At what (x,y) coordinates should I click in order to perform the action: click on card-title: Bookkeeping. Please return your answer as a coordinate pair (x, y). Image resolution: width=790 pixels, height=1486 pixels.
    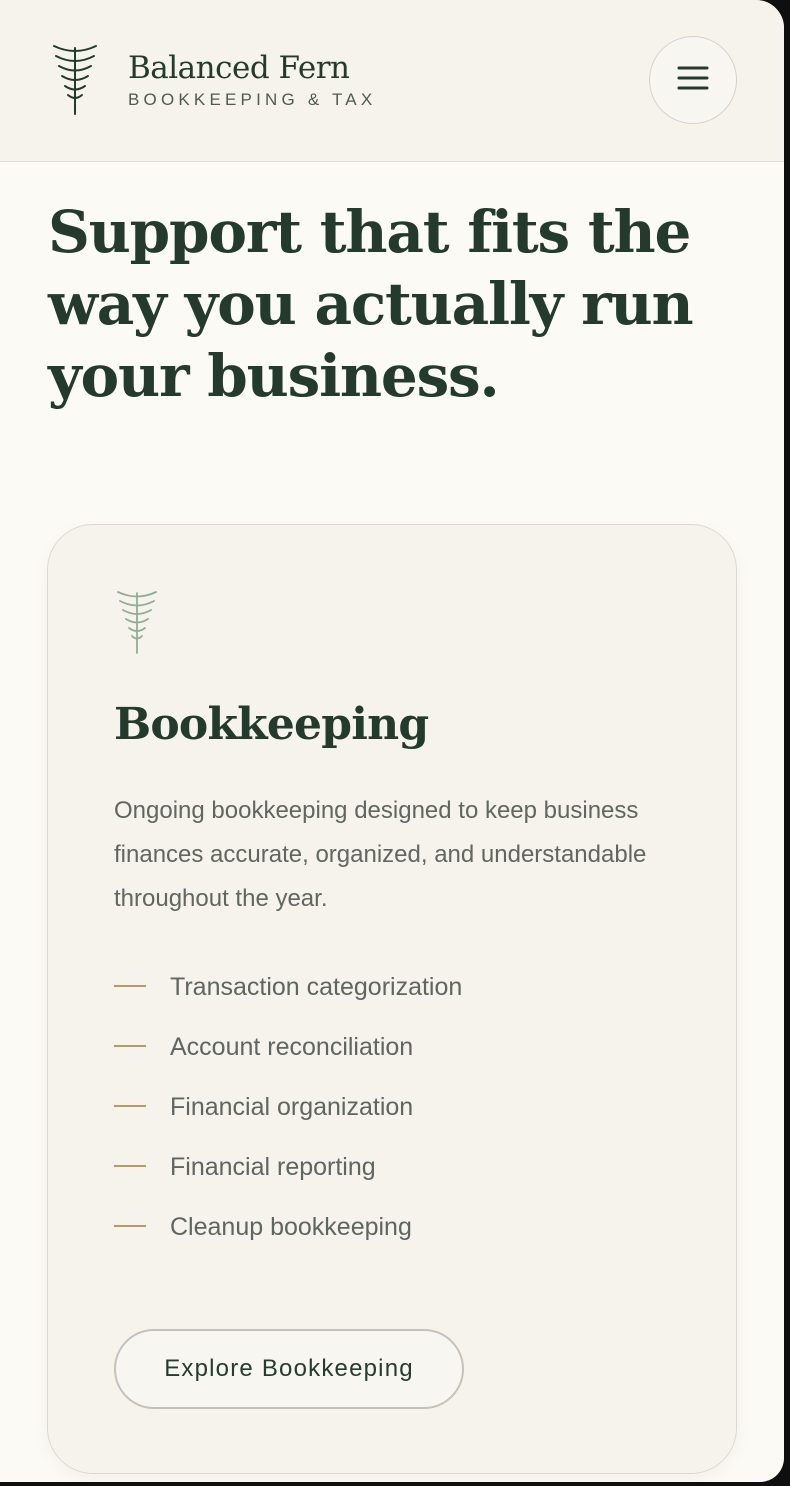
    Looking at the image, I should click on (271, 724).